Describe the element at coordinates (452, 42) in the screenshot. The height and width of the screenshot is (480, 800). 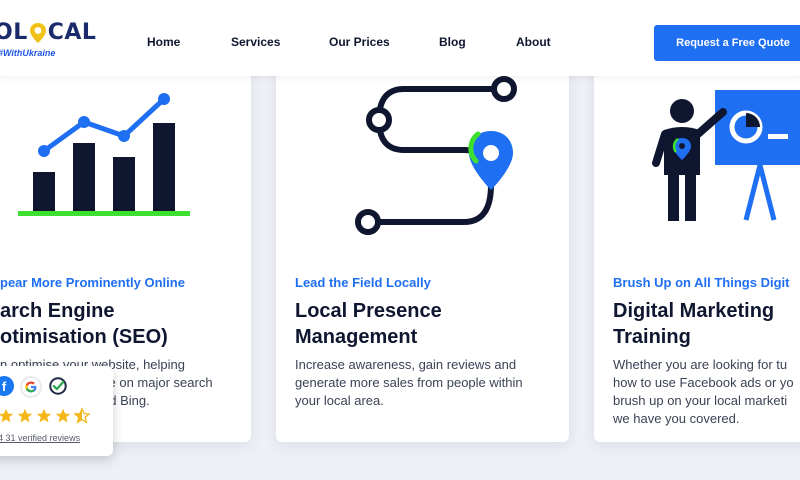
I see `nav-blog: Blog` at that location.